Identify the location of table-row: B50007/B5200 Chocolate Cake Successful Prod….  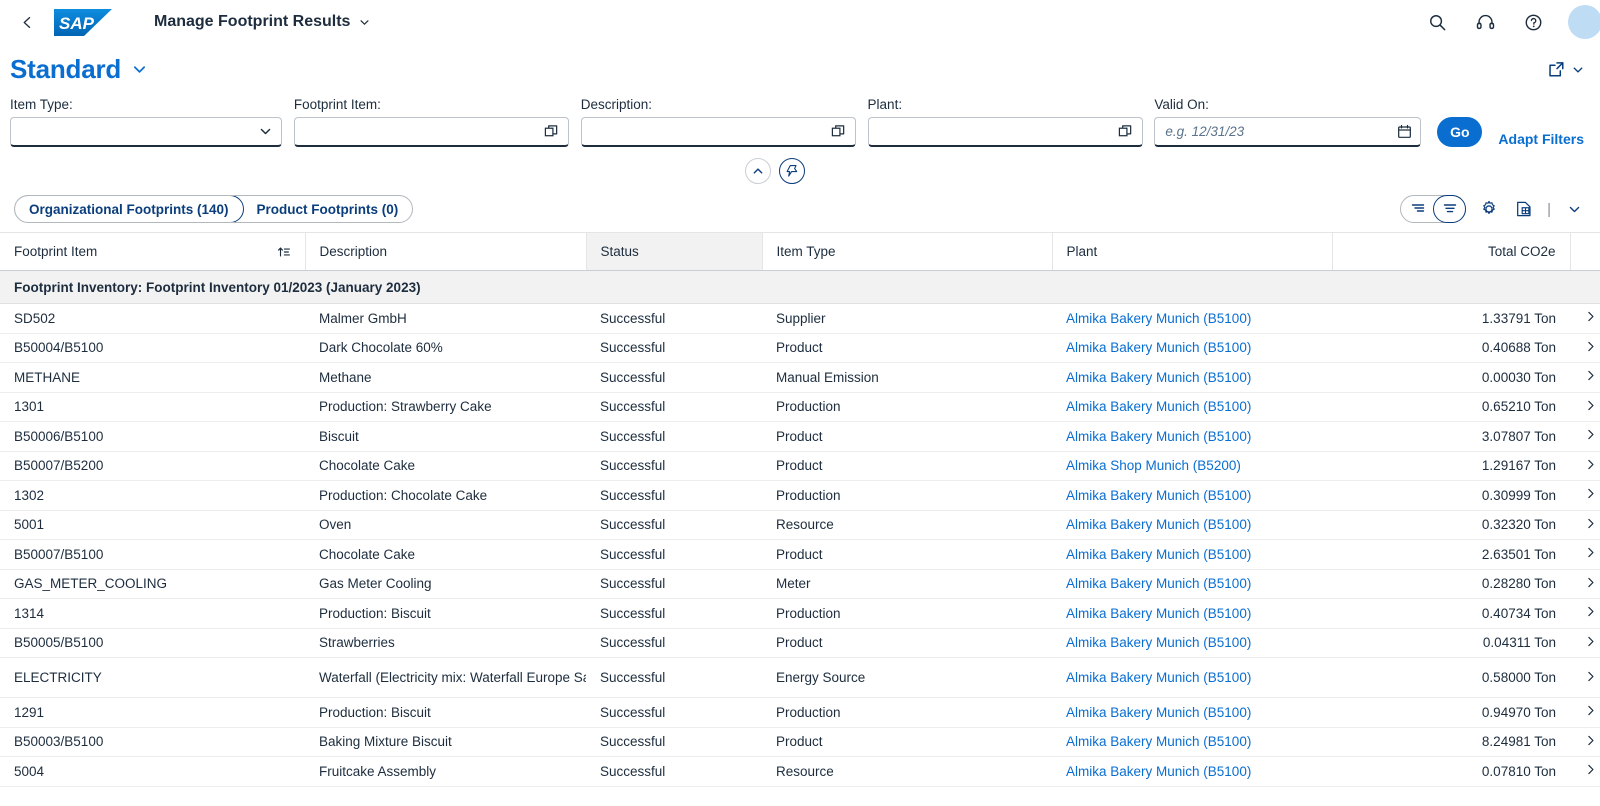
(800, 466).